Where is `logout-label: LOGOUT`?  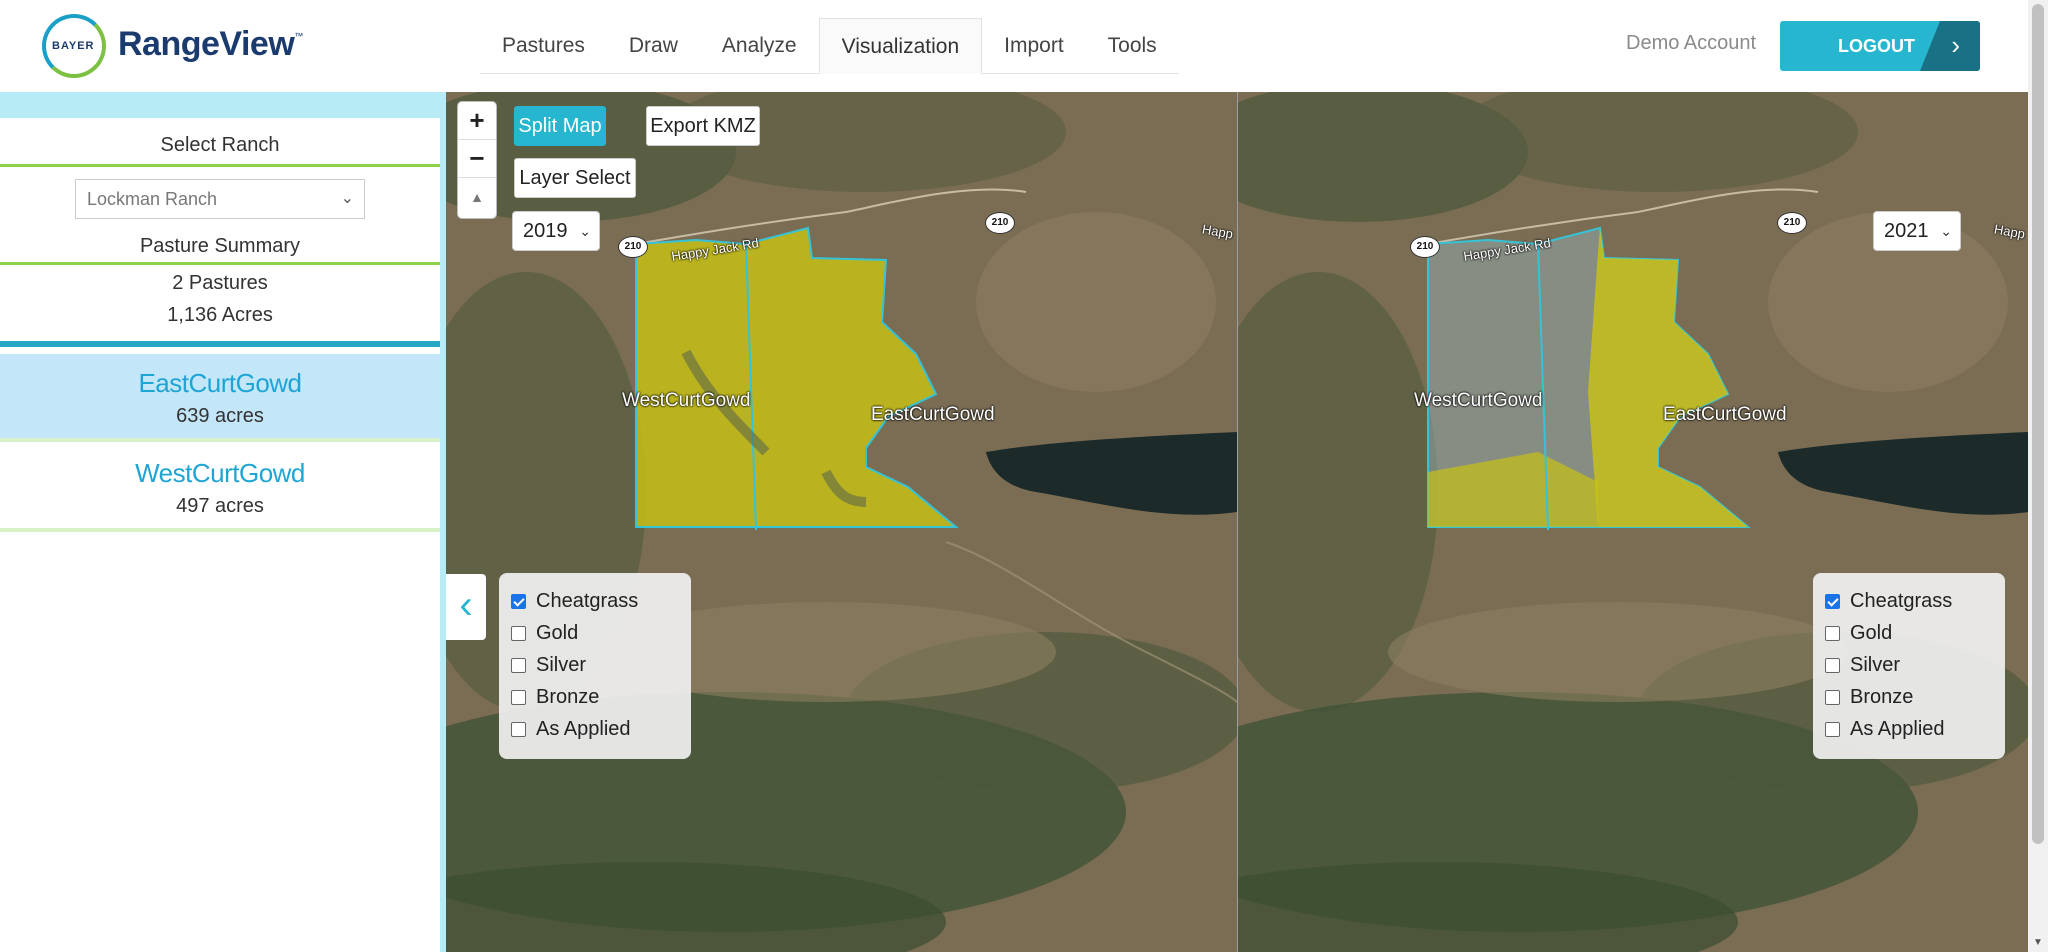
logout-label: LOGOUT is located at coordinates (1876, 46).